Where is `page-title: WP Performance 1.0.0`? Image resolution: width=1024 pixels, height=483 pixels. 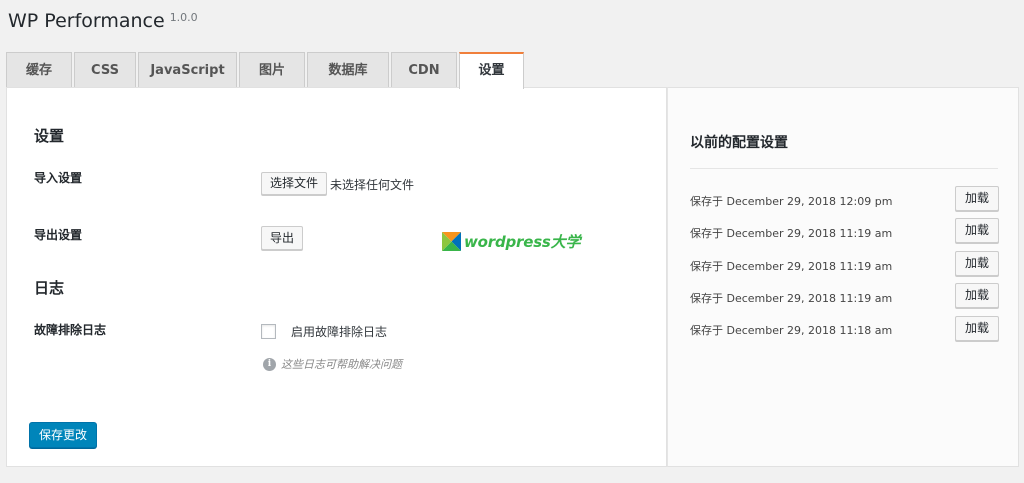 page-title: WP Performance 1.0.0 is located at coordinates (103, 21).